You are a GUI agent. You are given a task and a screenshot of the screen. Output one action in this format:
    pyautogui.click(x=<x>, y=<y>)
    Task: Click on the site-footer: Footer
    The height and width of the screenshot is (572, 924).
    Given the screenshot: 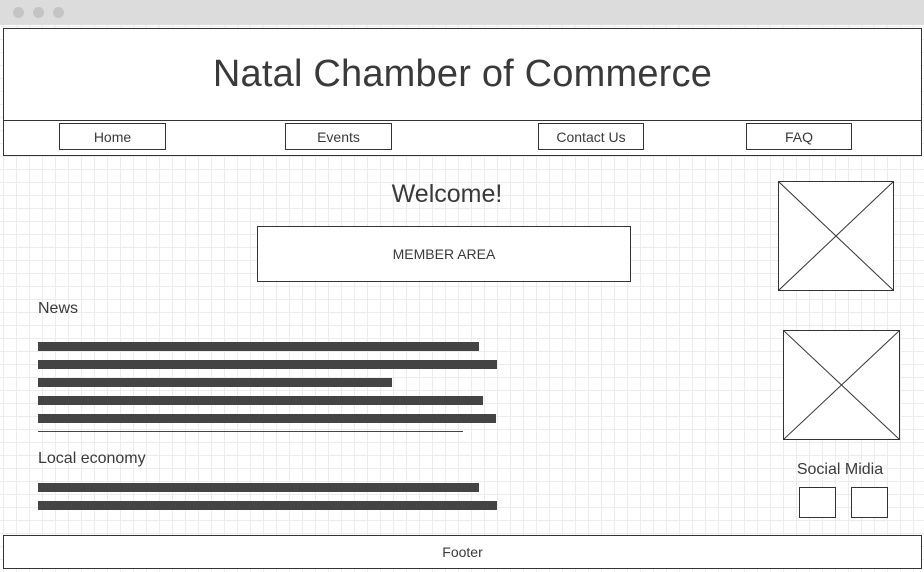 What is the action you would take?
    pyautogui.click(x=462, y=552)
    